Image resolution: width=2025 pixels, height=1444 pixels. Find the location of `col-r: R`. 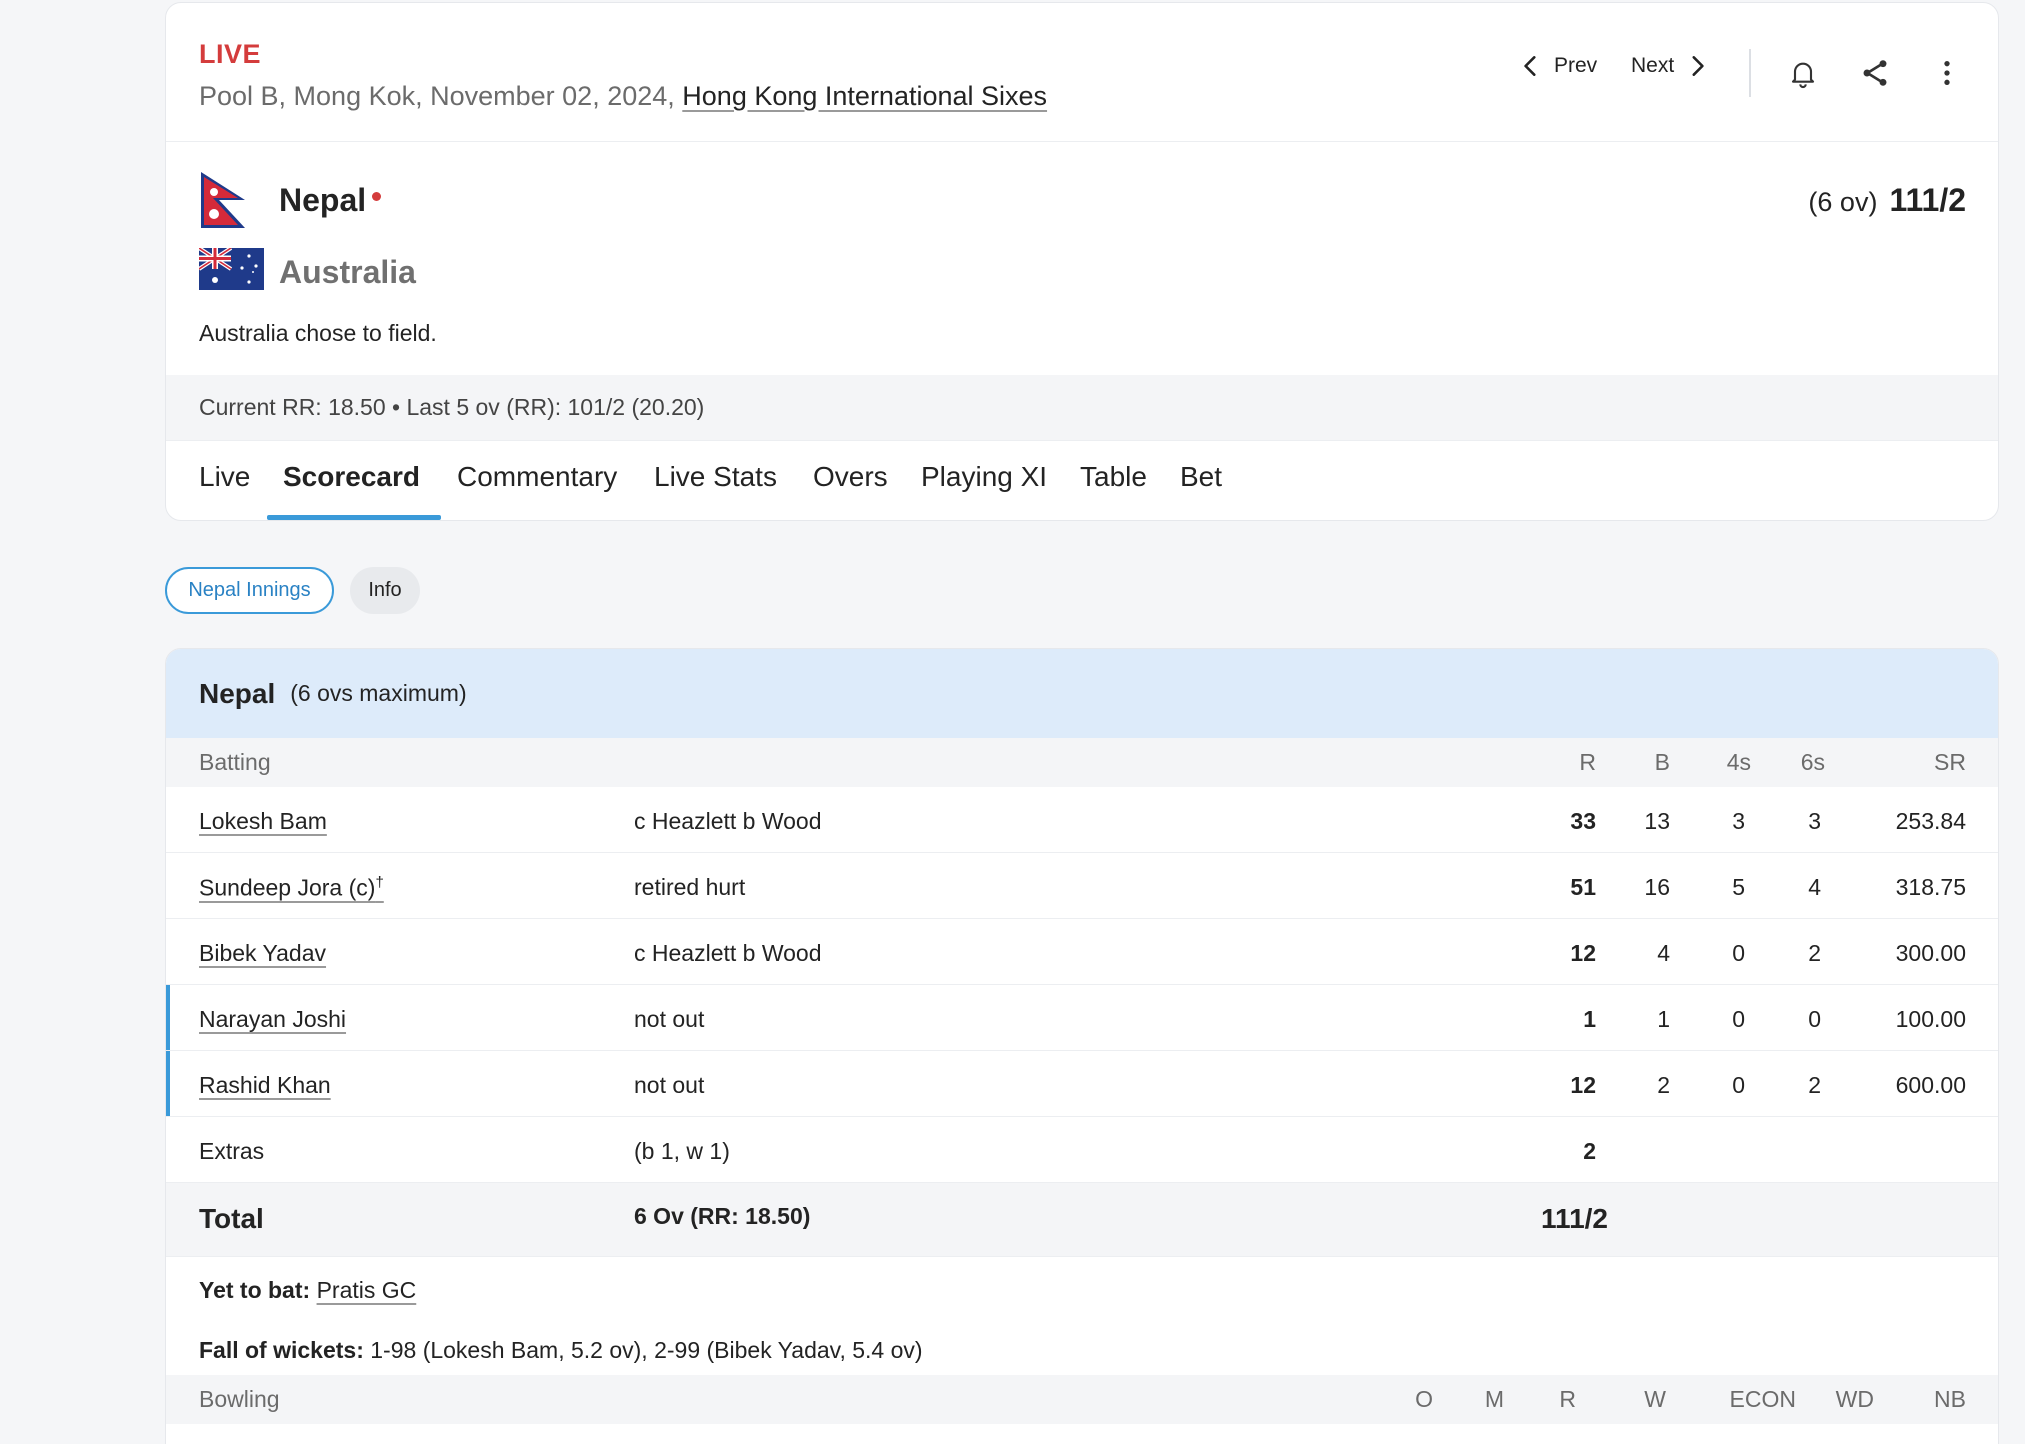

col-r: R is located at coordinates (1587, 762).